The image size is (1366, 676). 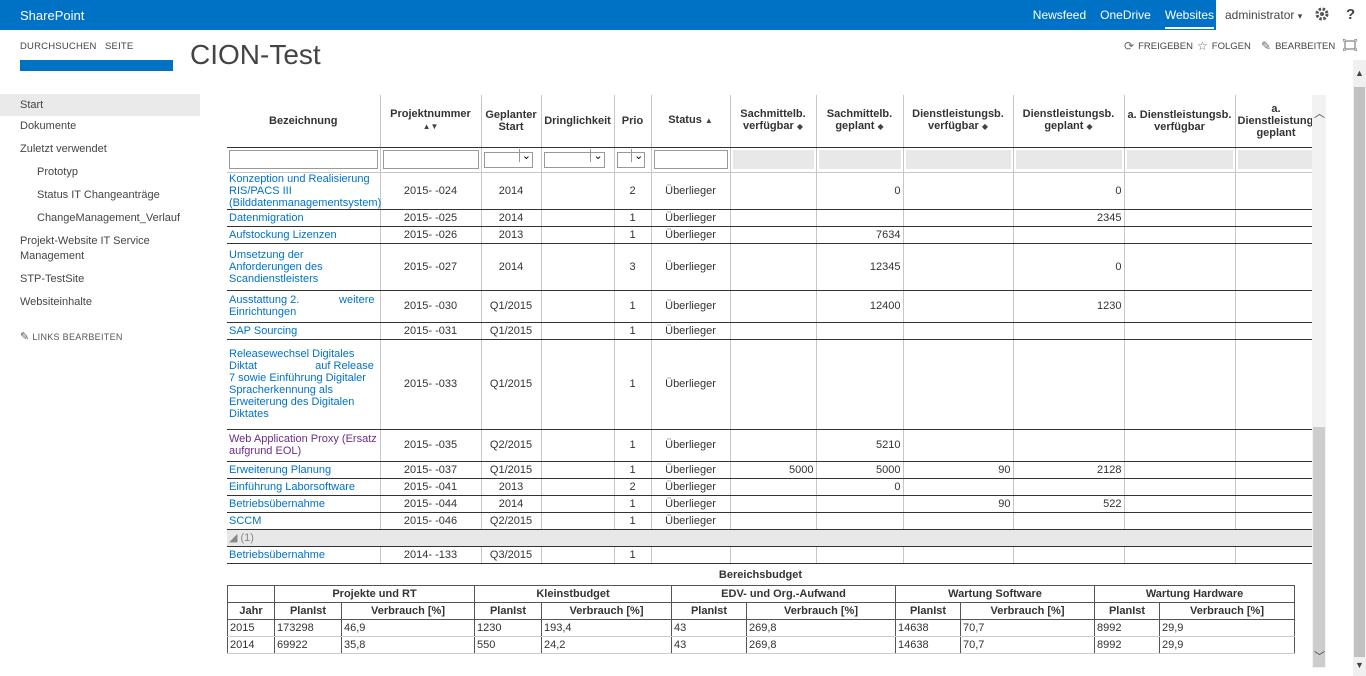 What do you see at coordinates (431, 555) in the screenshot?
I see `cell-nr: 2014- -133` at bounding box center [431, 555].